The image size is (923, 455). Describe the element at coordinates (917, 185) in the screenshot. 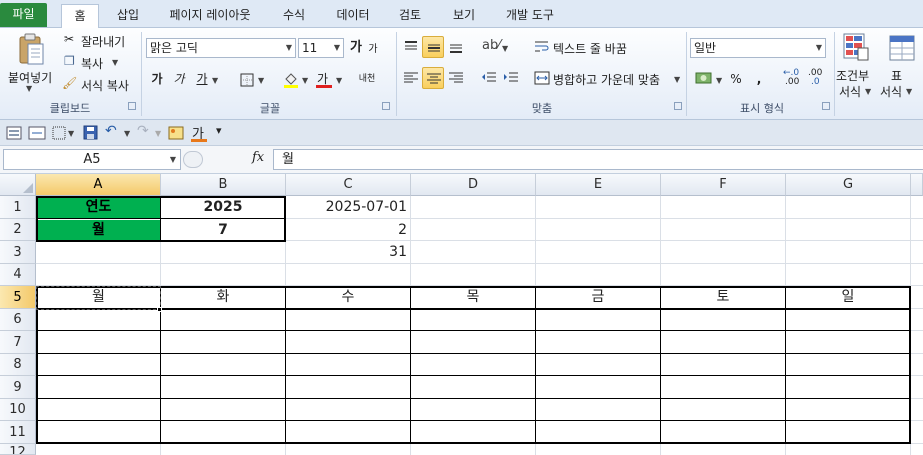

I see `column-header-h` at that location.